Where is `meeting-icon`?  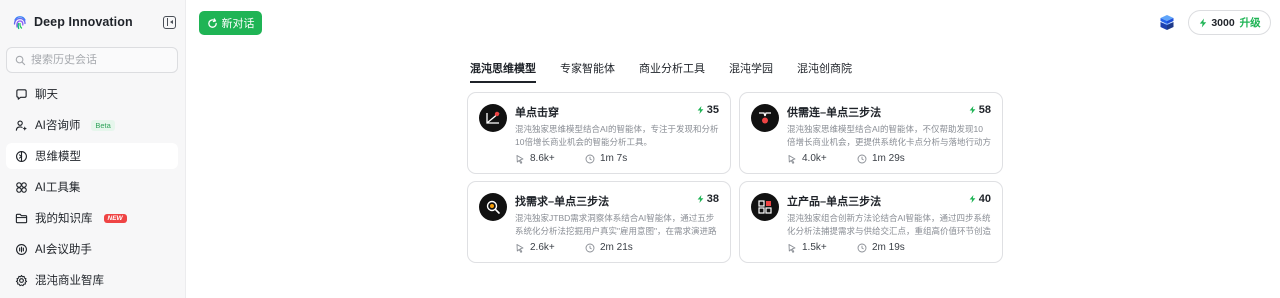
meeting-icon is located at coordinates (21, 249).